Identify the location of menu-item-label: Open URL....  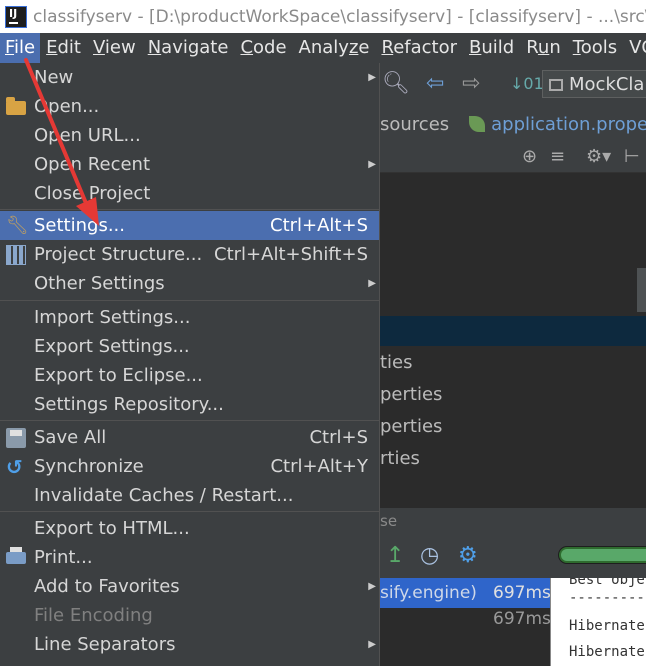
(87, 135).